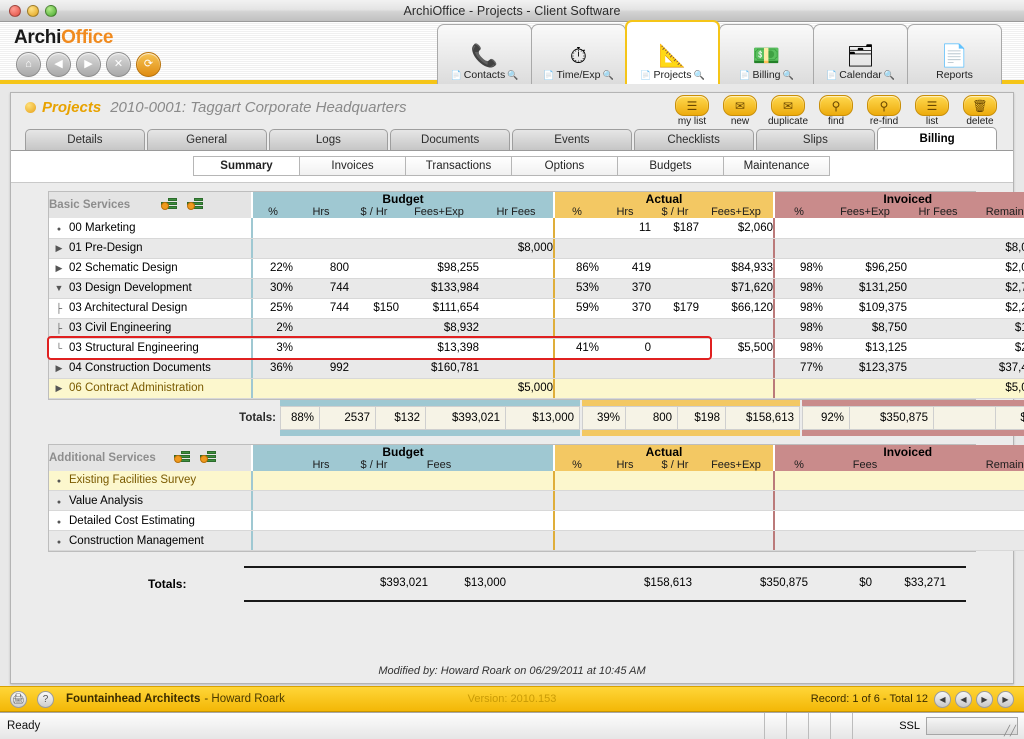 The width and height of the screenshot is (1024, 739). I want to click on table-cell: $13,125, so click(865, 348).